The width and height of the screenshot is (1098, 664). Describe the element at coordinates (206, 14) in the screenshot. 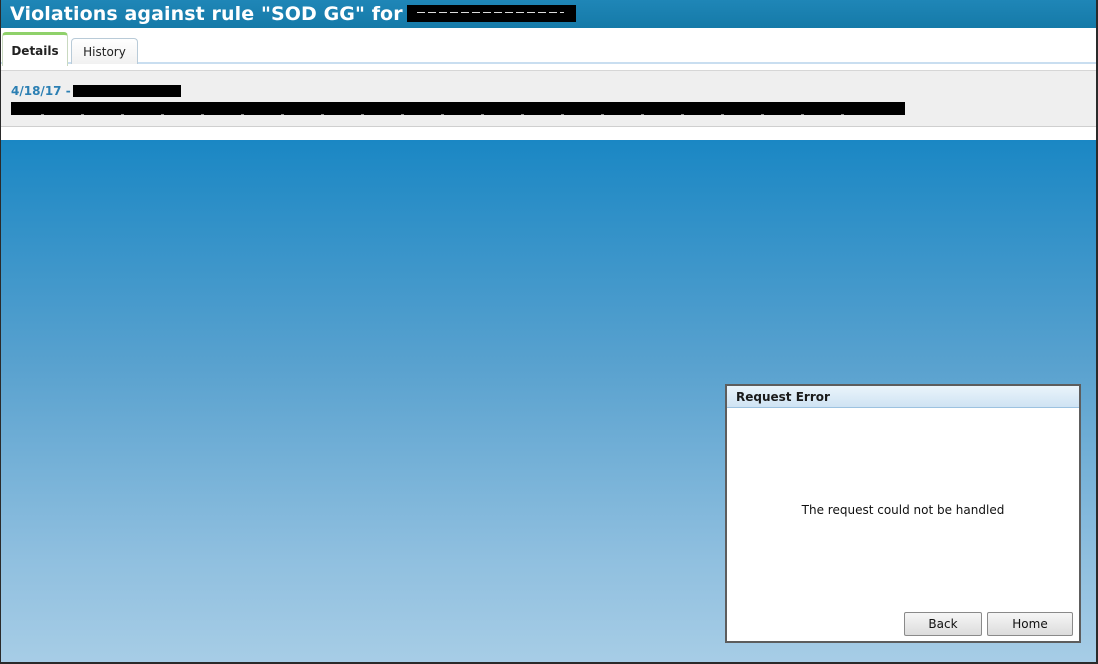

I see `page-title-text: Violations against rule "SOD GG" for` at that location.